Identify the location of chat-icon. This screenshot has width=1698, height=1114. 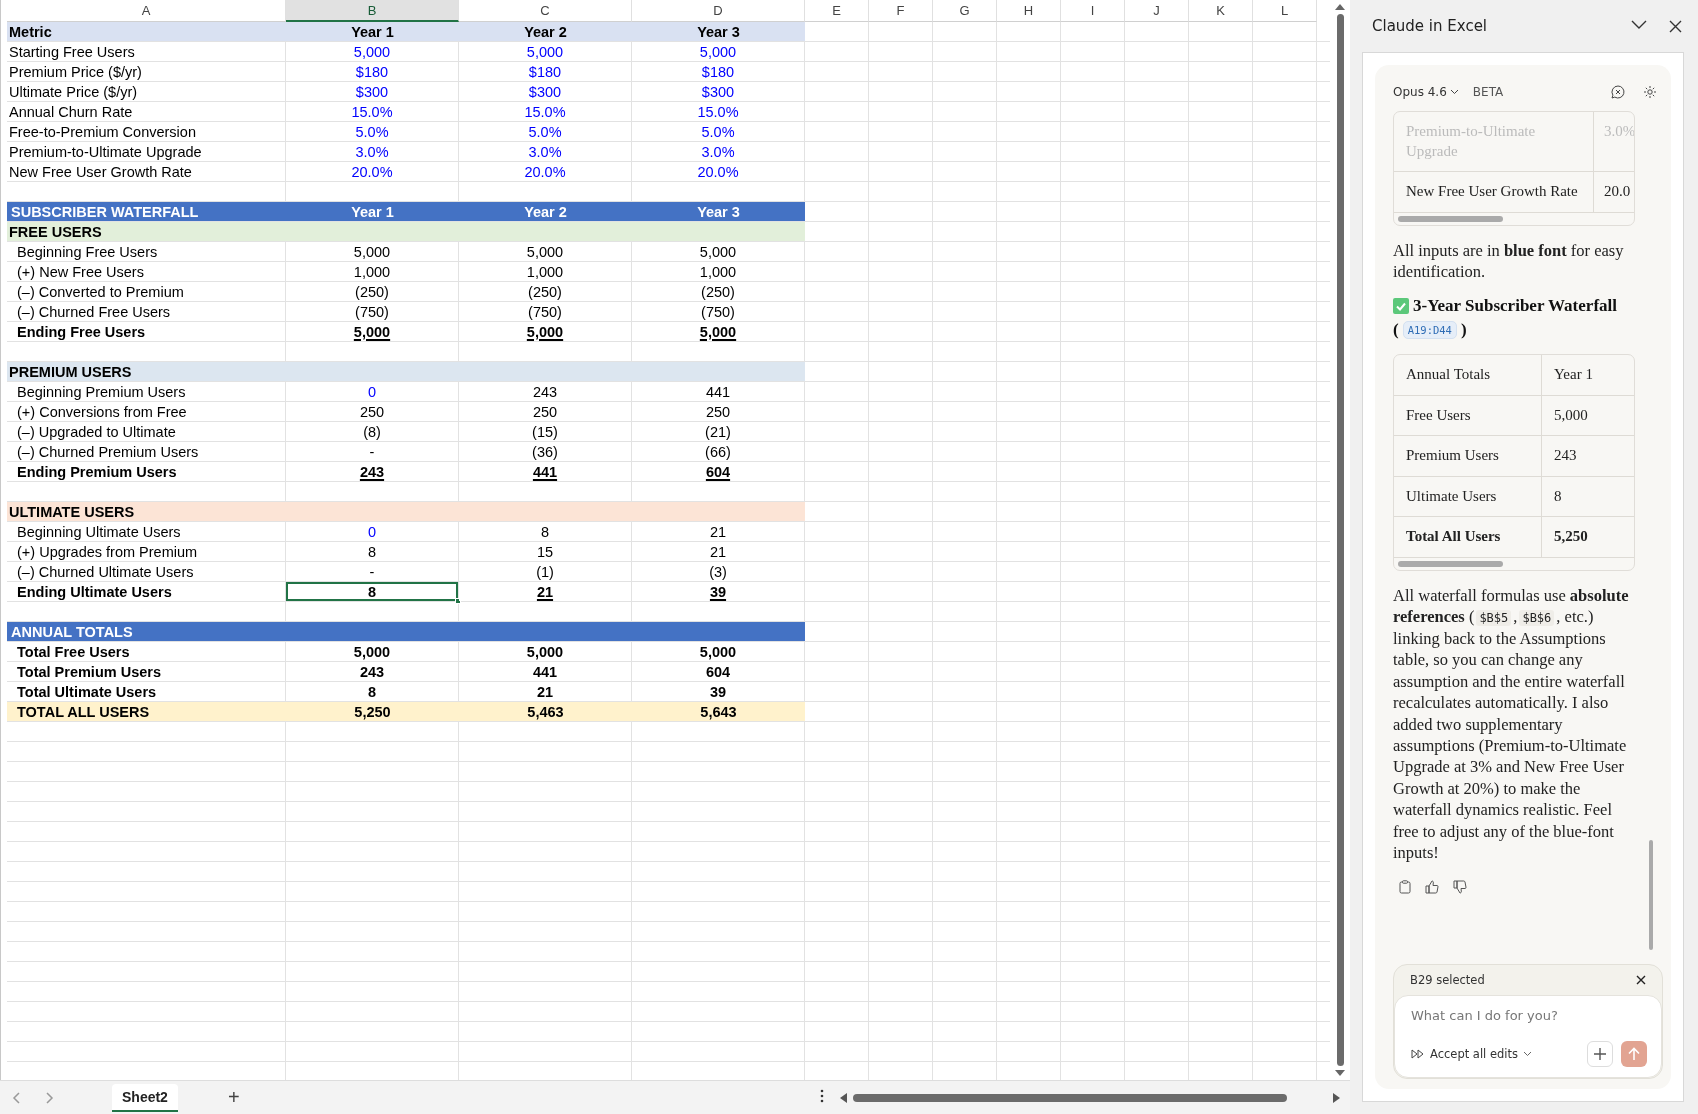
(1618, 92).